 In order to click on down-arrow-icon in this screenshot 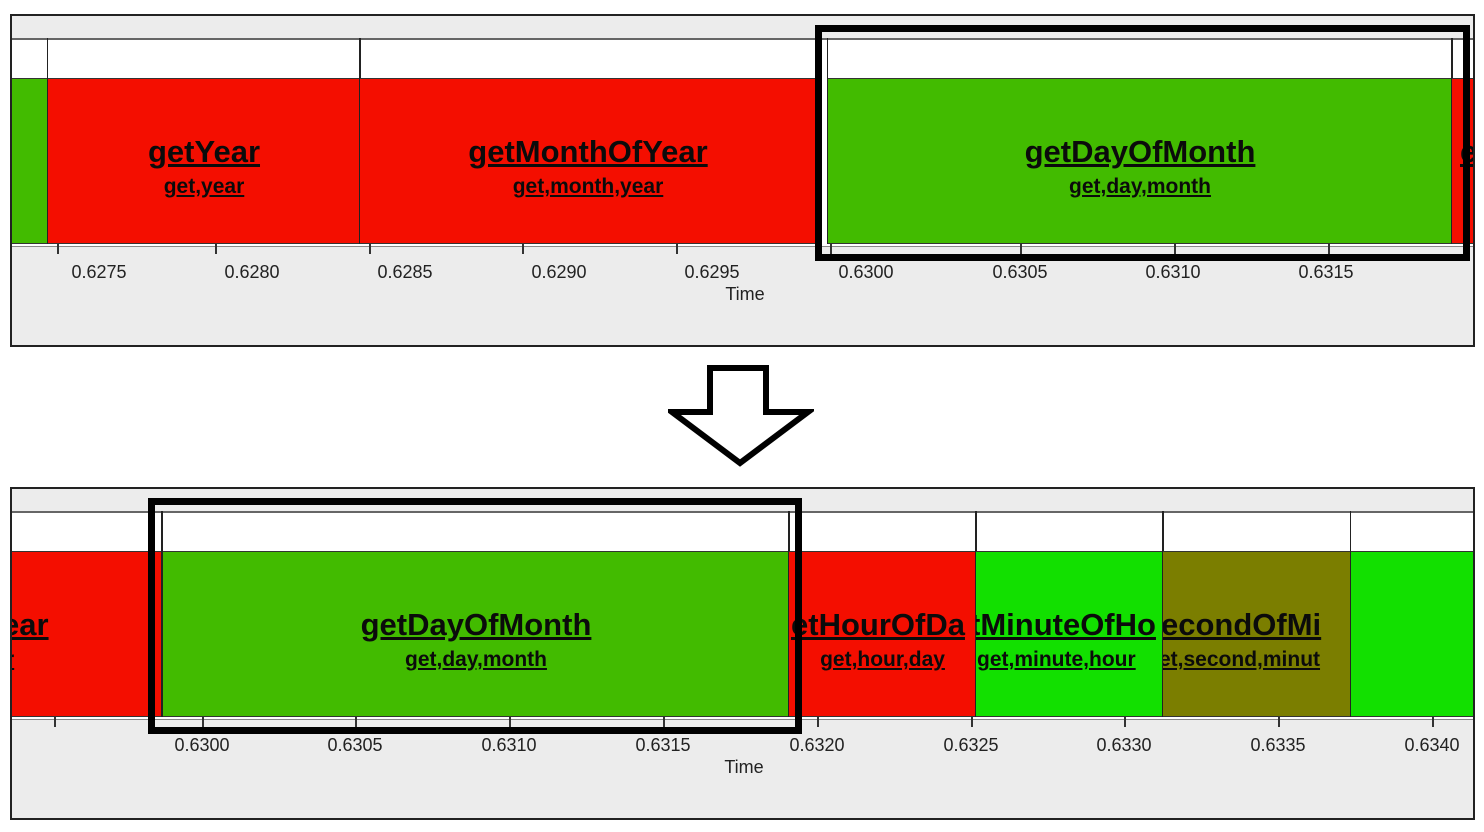, I will do `click(741, 416)`.